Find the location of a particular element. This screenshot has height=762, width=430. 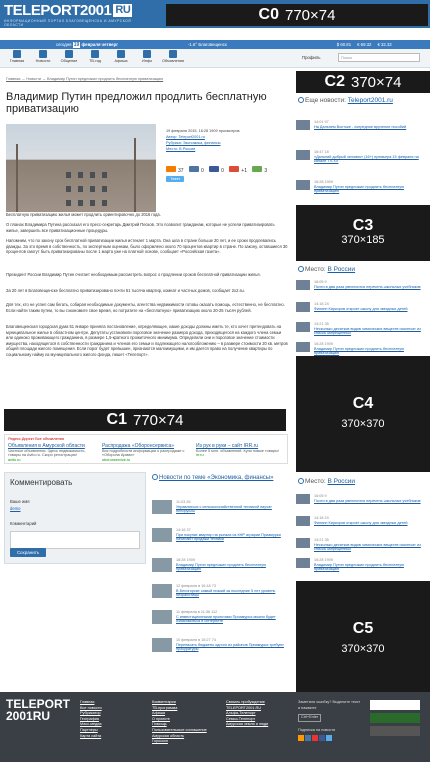

profile-menu: Профиль is located at coordinates (311, 57).